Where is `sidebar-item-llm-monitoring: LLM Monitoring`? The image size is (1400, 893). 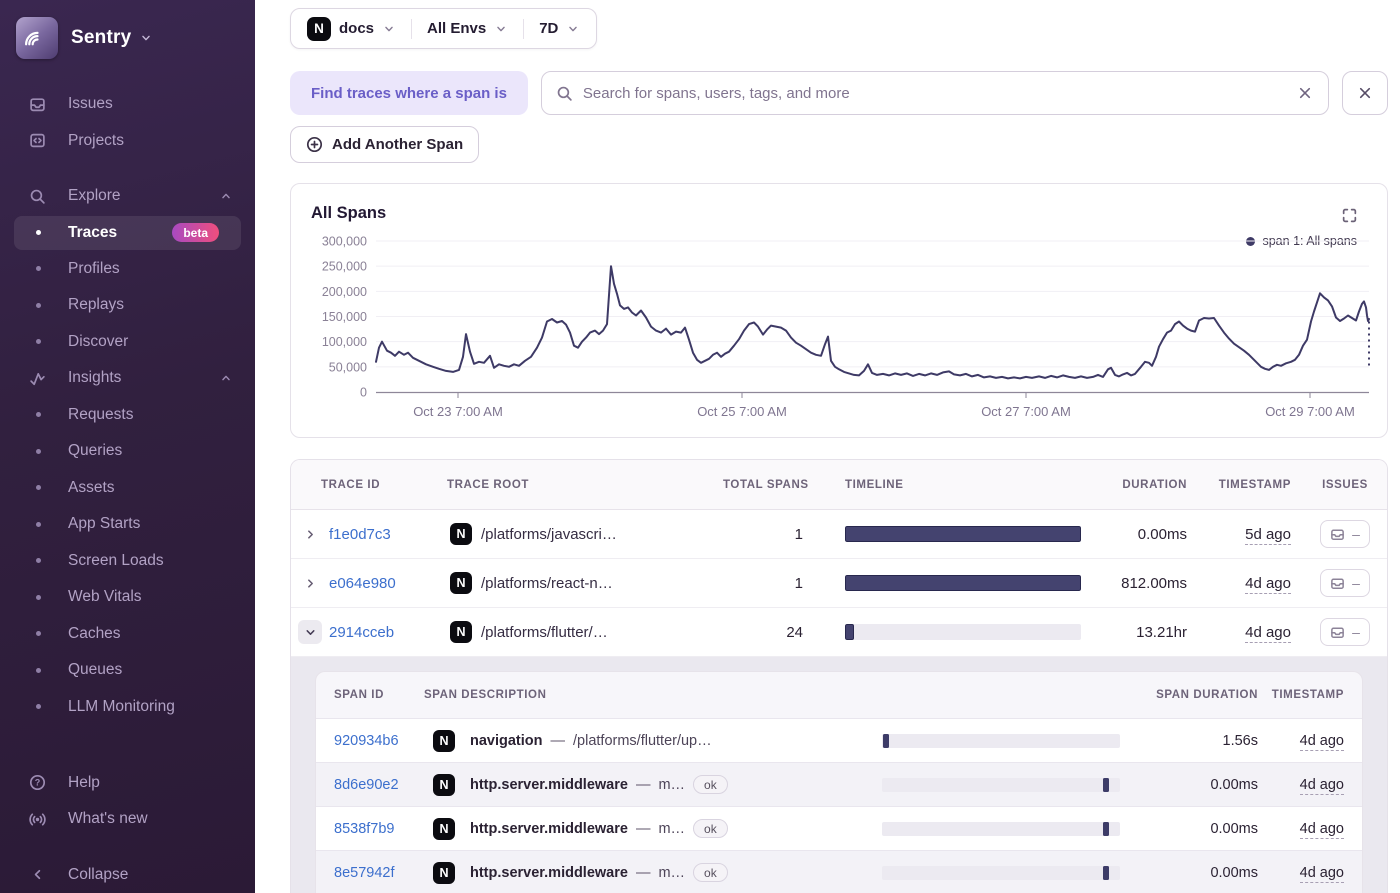 sidebar-item-llm-monitoring: LLM Monitoring is located at coordinates (127, 707).